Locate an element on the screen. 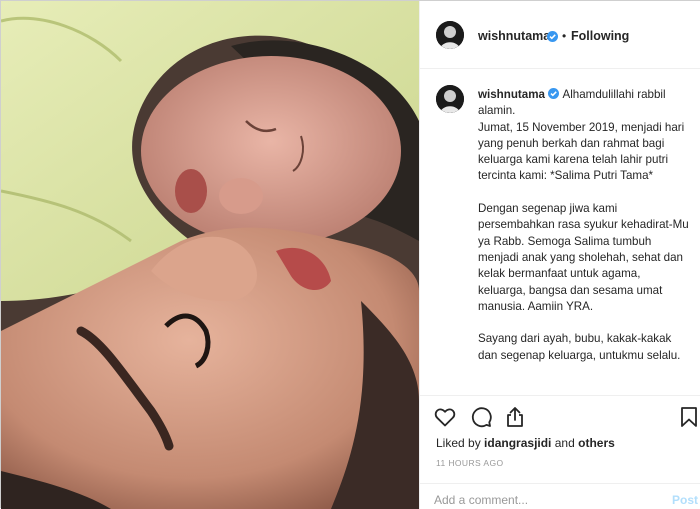  comment-bubble-icon is located at coordinates (481, 417).